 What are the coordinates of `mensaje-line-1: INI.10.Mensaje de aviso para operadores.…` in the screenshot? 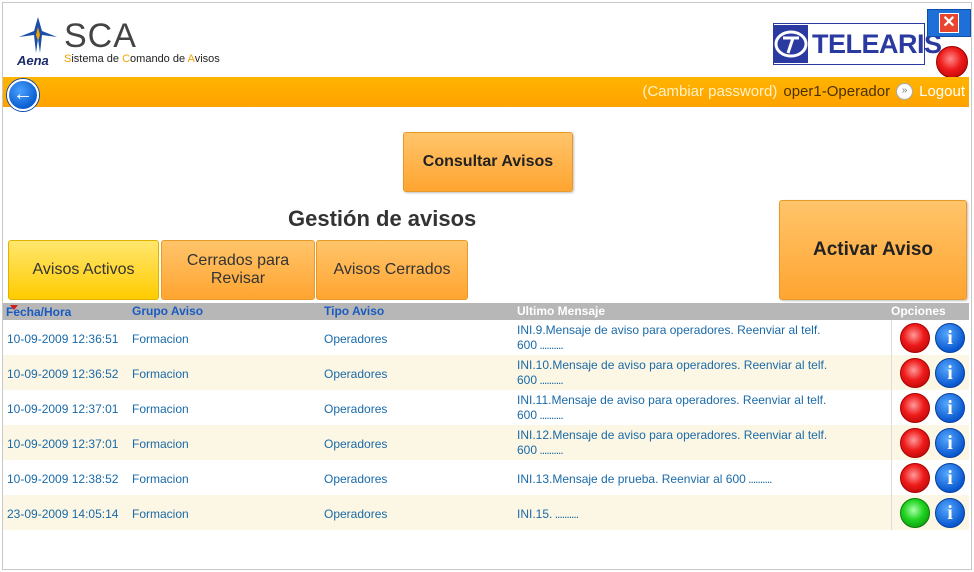 It's located at (672, 365).